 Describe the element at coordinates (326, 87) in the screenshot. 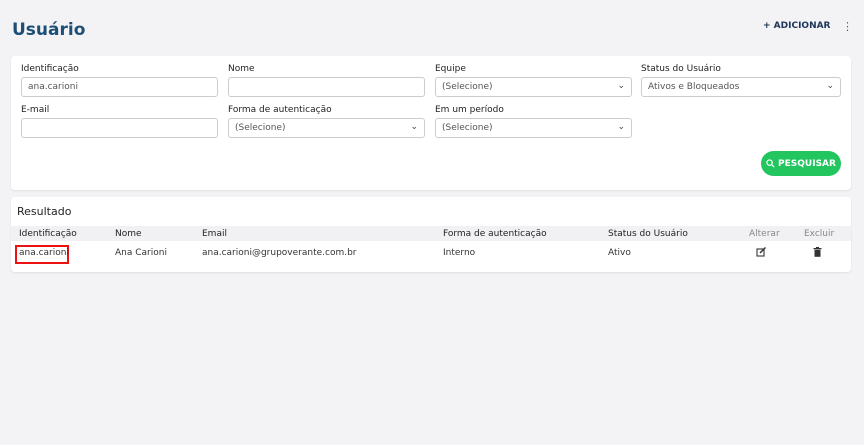

I see `nome-input` at that location.